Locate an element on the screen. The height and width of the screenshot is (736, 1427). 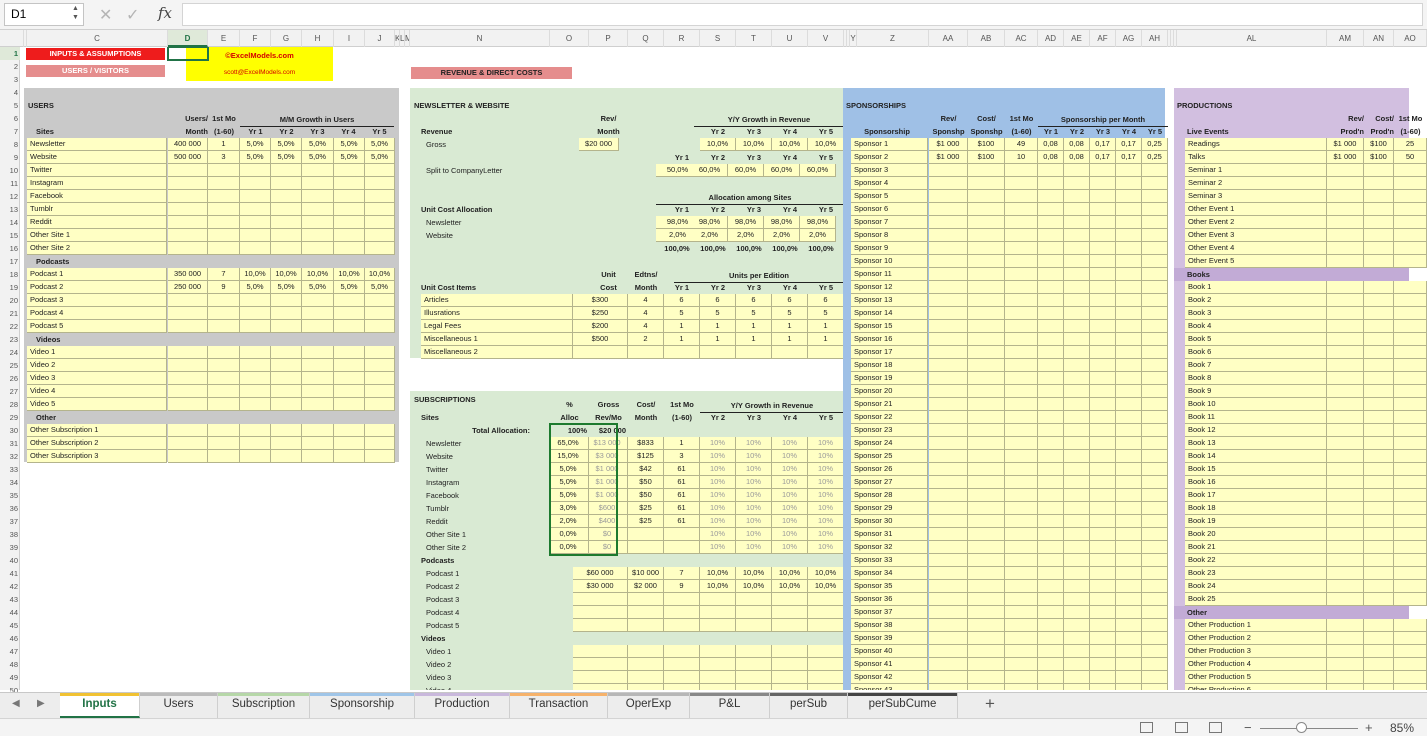
newsletter-item-cell: 4 is located at coordinates (646, 300).